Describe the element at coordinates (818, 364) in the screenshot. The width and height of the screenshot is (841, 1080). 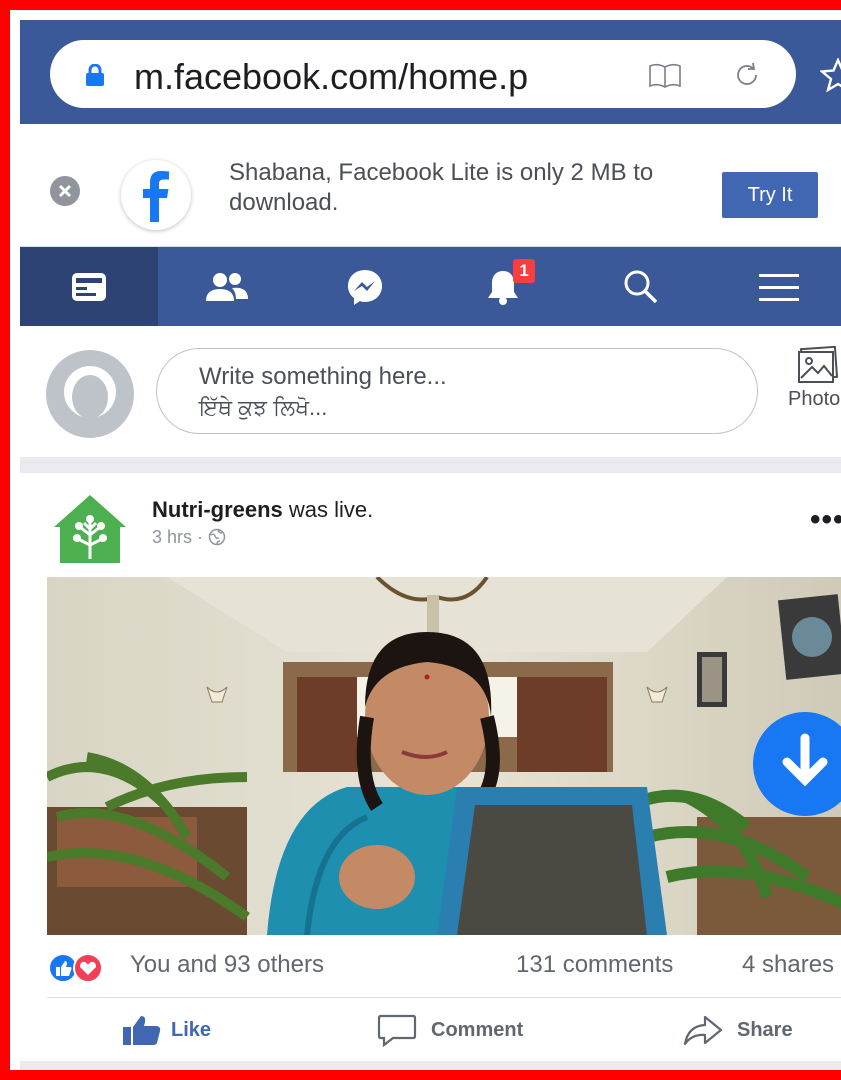
I see `photo-icon` at that location.